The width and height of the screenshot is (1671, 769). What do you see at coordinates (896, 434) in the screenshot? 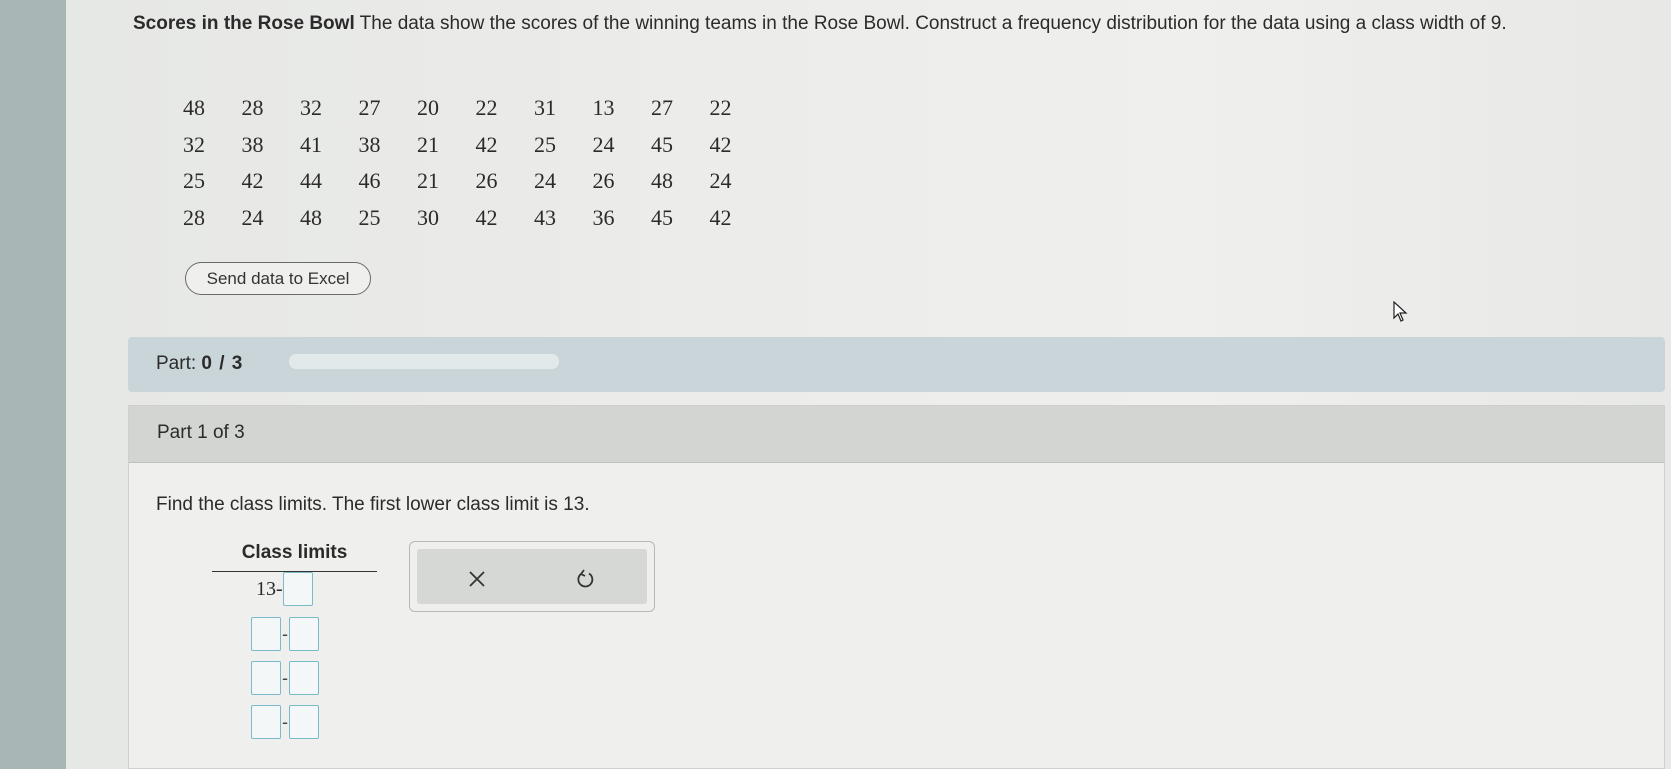
I see `part1-header: Part 1 of 3` at bounding box center [896, 434].